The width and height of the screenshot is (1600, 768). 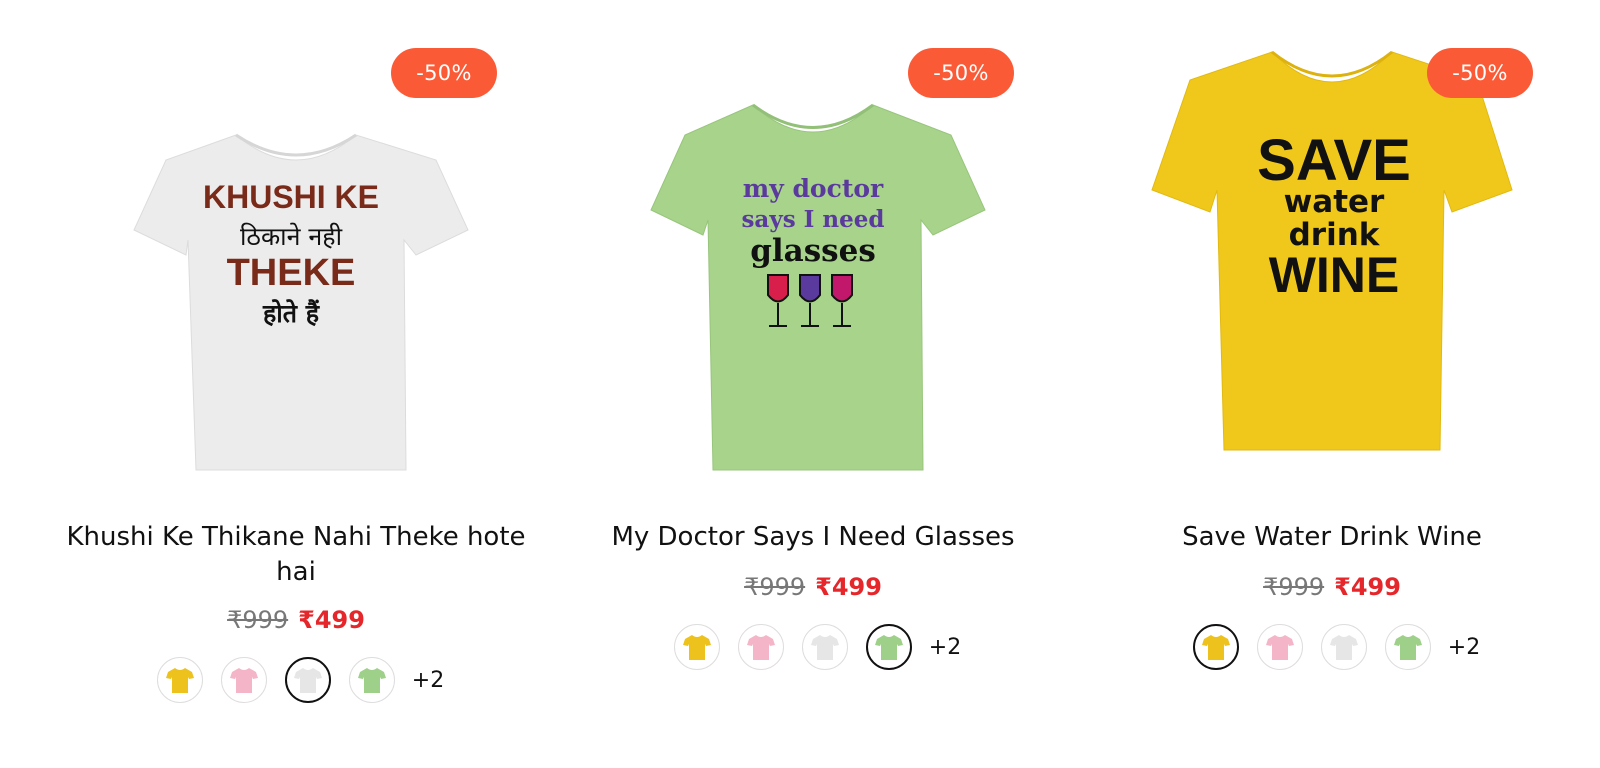 I want to click on print-line: water, so click(x=1334, y=202).